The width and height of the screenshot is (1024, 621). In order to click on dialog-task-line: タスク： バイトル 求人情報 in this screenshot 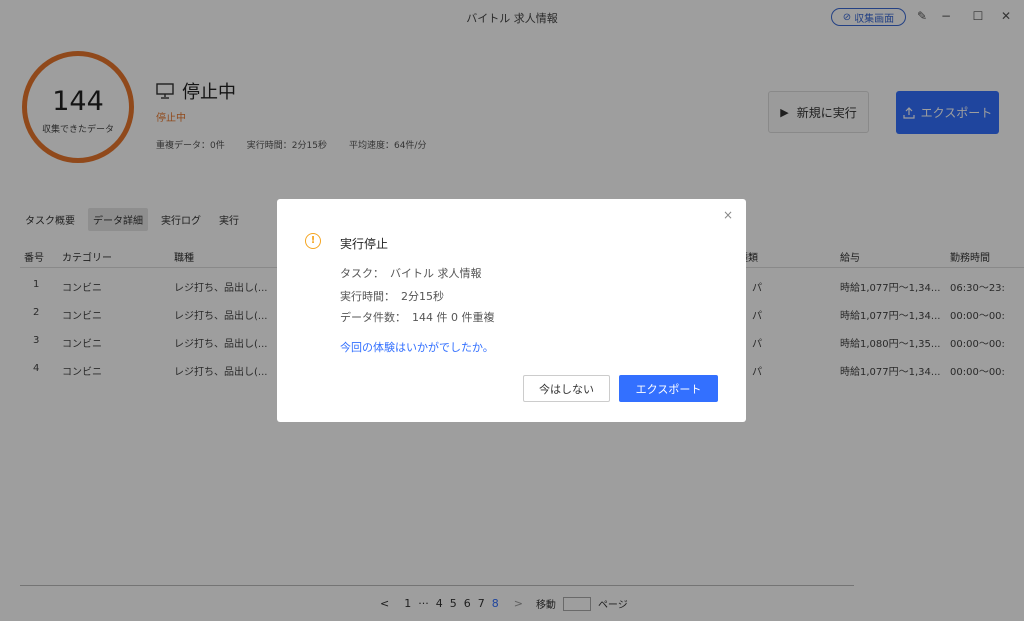, I will do `click(411, 273)`.